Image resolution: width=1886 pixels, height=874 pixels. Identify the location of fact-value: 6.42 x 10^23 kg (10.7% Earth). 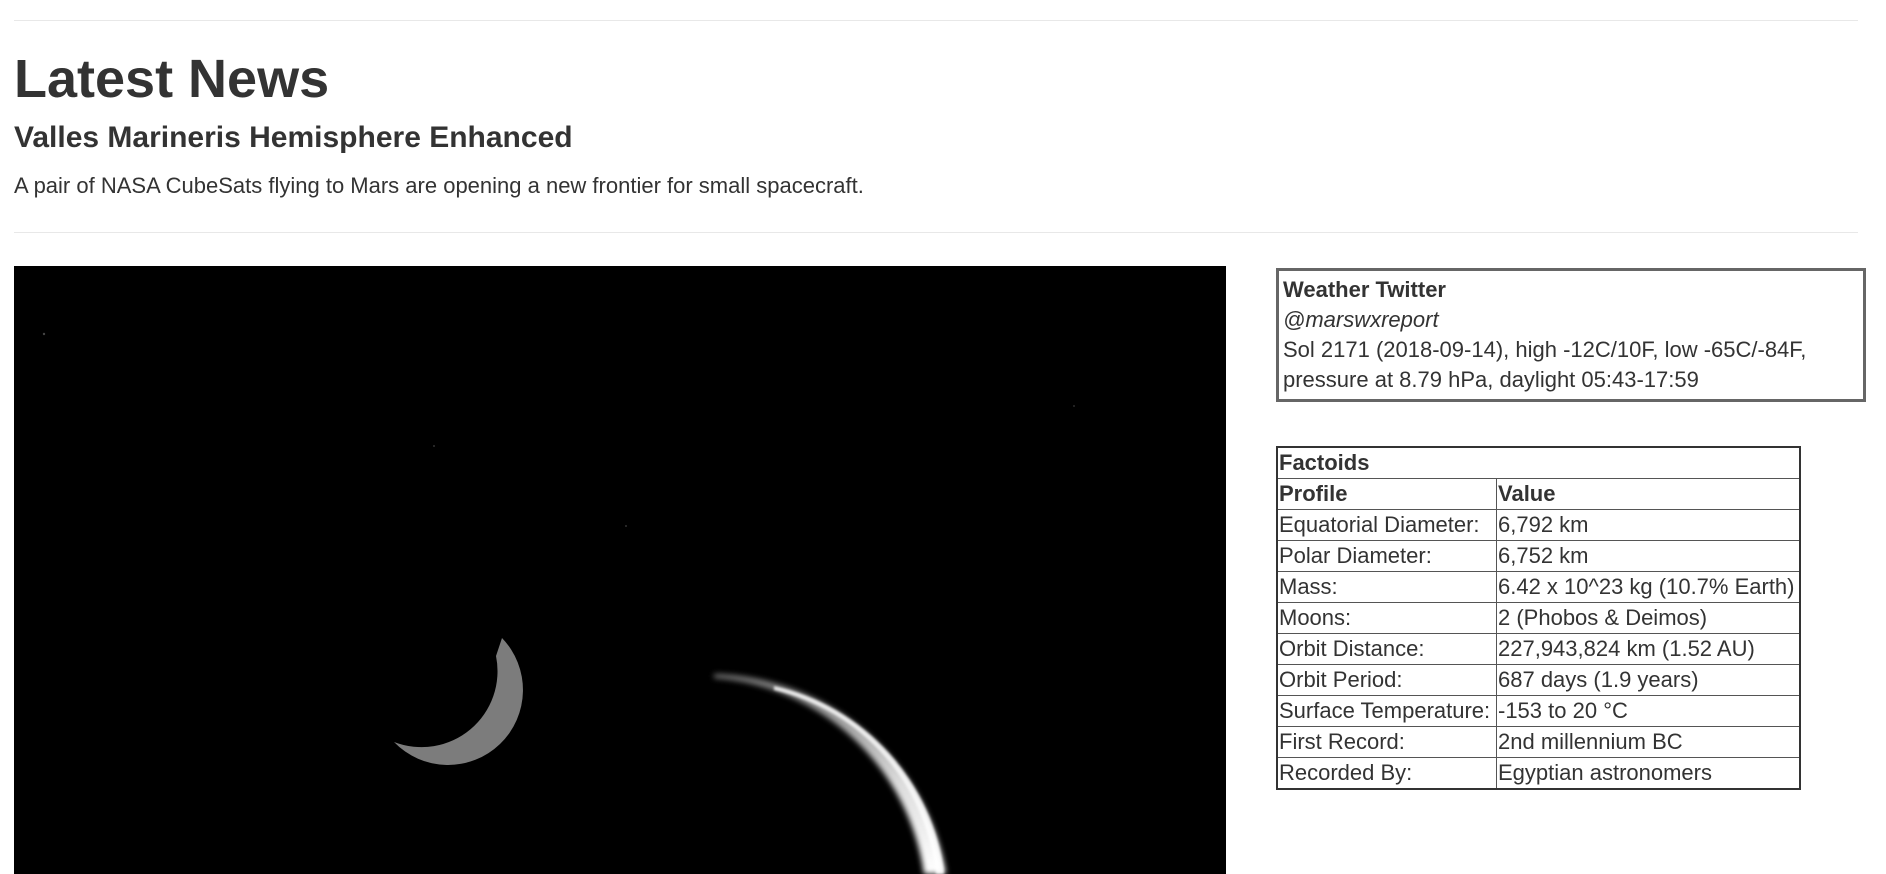
(1648, 587).